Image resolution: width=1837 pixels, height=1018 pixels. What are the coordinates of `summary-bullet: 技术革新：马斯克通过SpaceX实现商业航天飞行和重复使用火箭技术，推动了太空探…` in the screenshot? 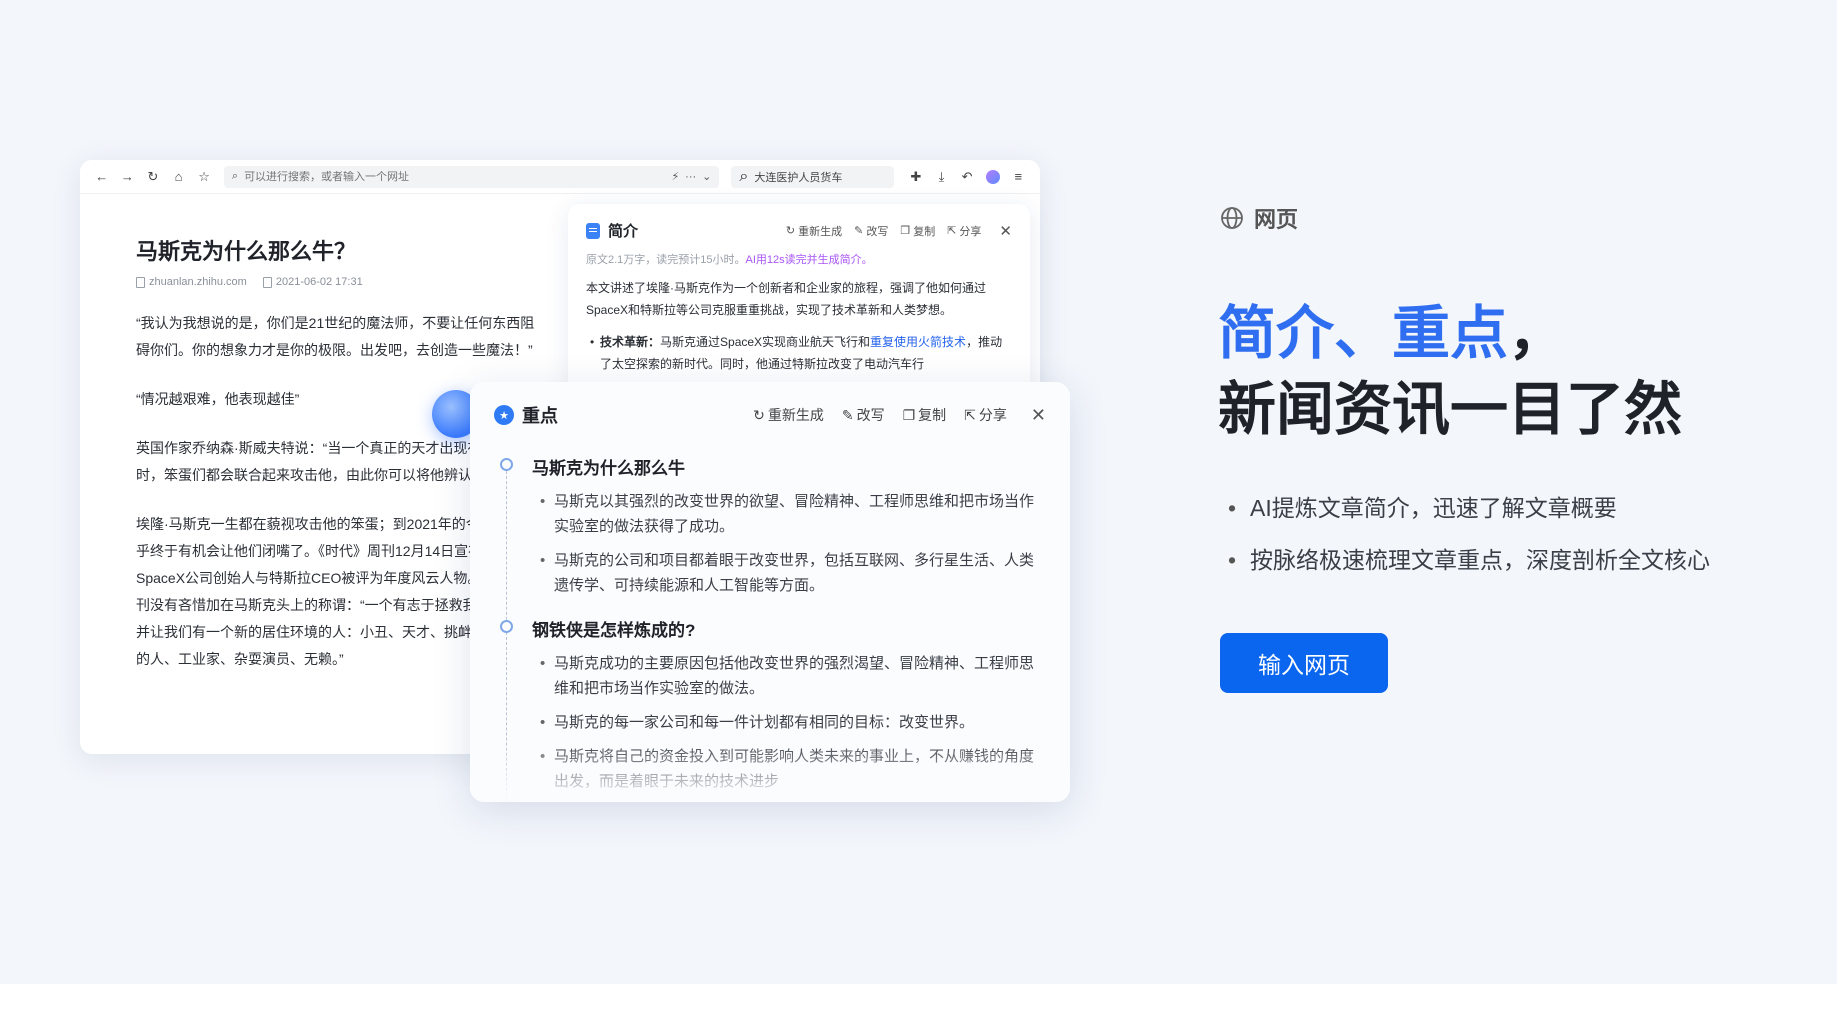 It's located at (799, 353).